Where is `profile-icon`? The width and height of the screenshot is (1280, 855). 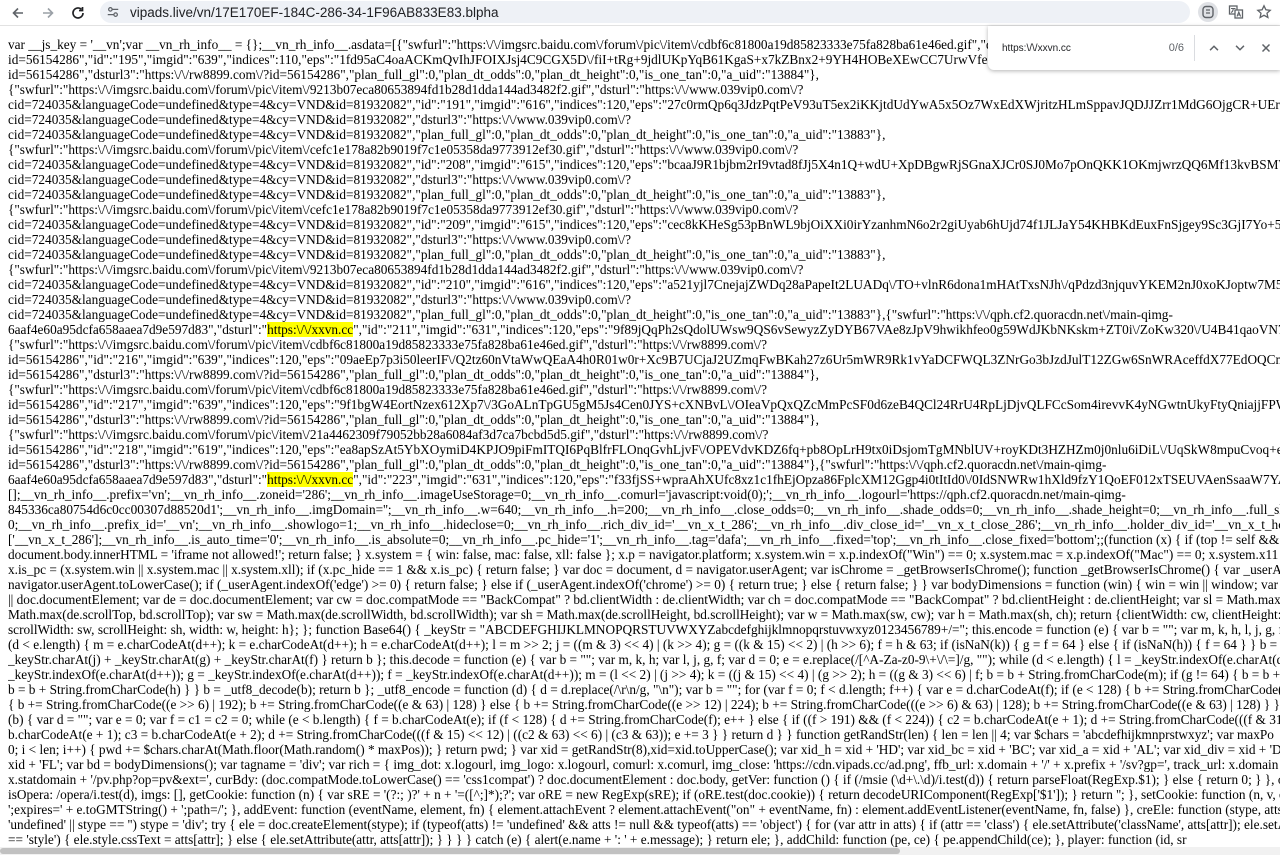 profile-icon is located at coordinates (1208, 12).